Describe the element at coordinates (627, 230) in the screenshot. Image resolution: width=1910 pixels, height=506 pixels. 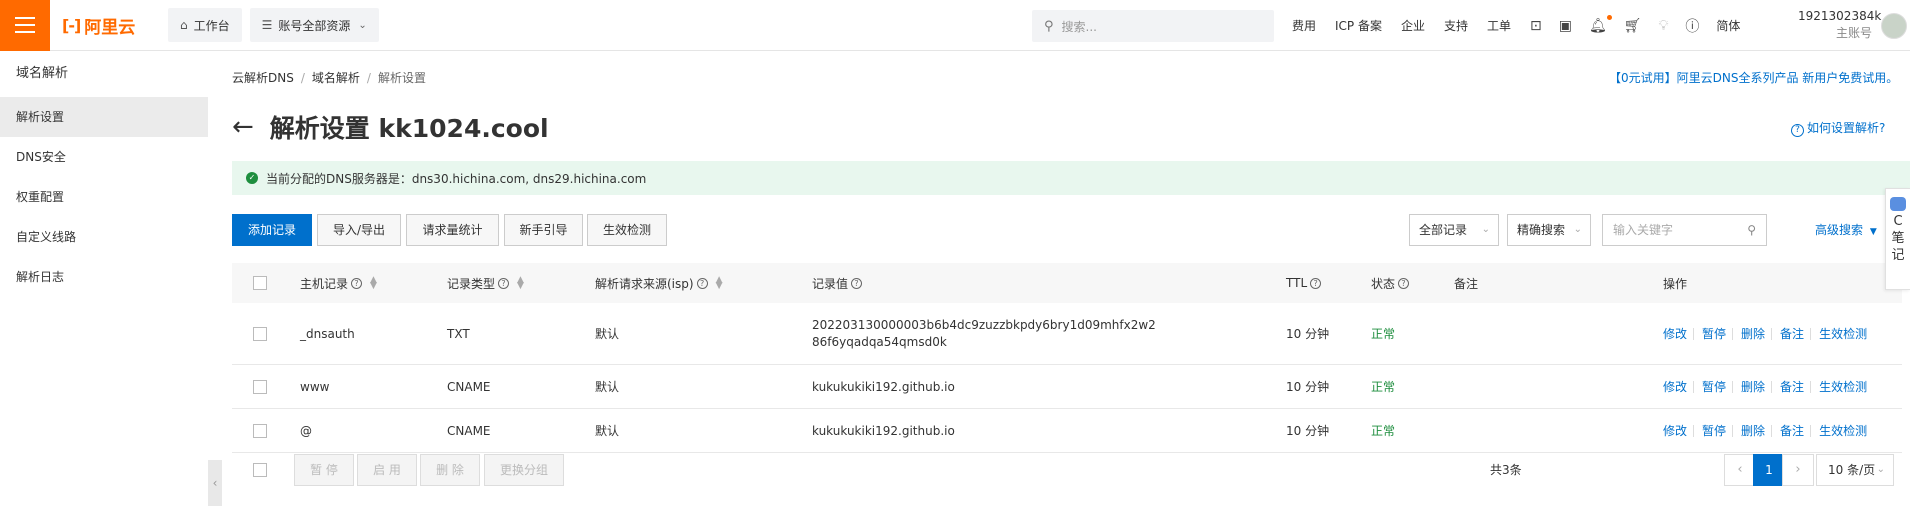
I see `effect-check-button: 生效检测` at that location.